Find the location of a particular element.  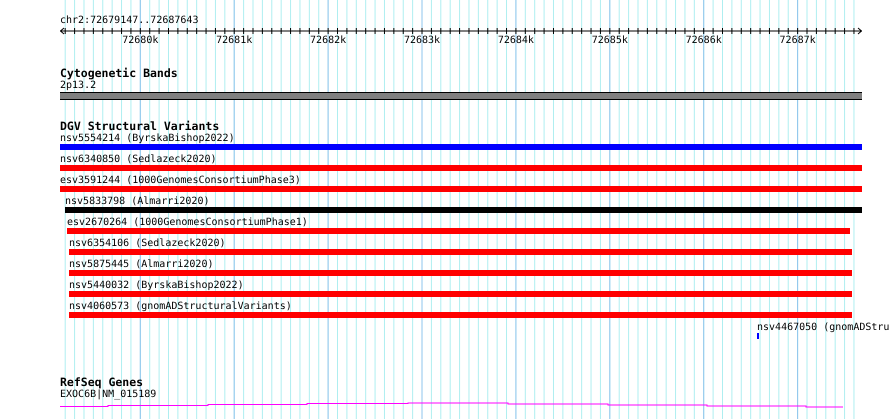

variant-label: nsv5833798 (Almarri2020) is located at coordinates (137, 201).